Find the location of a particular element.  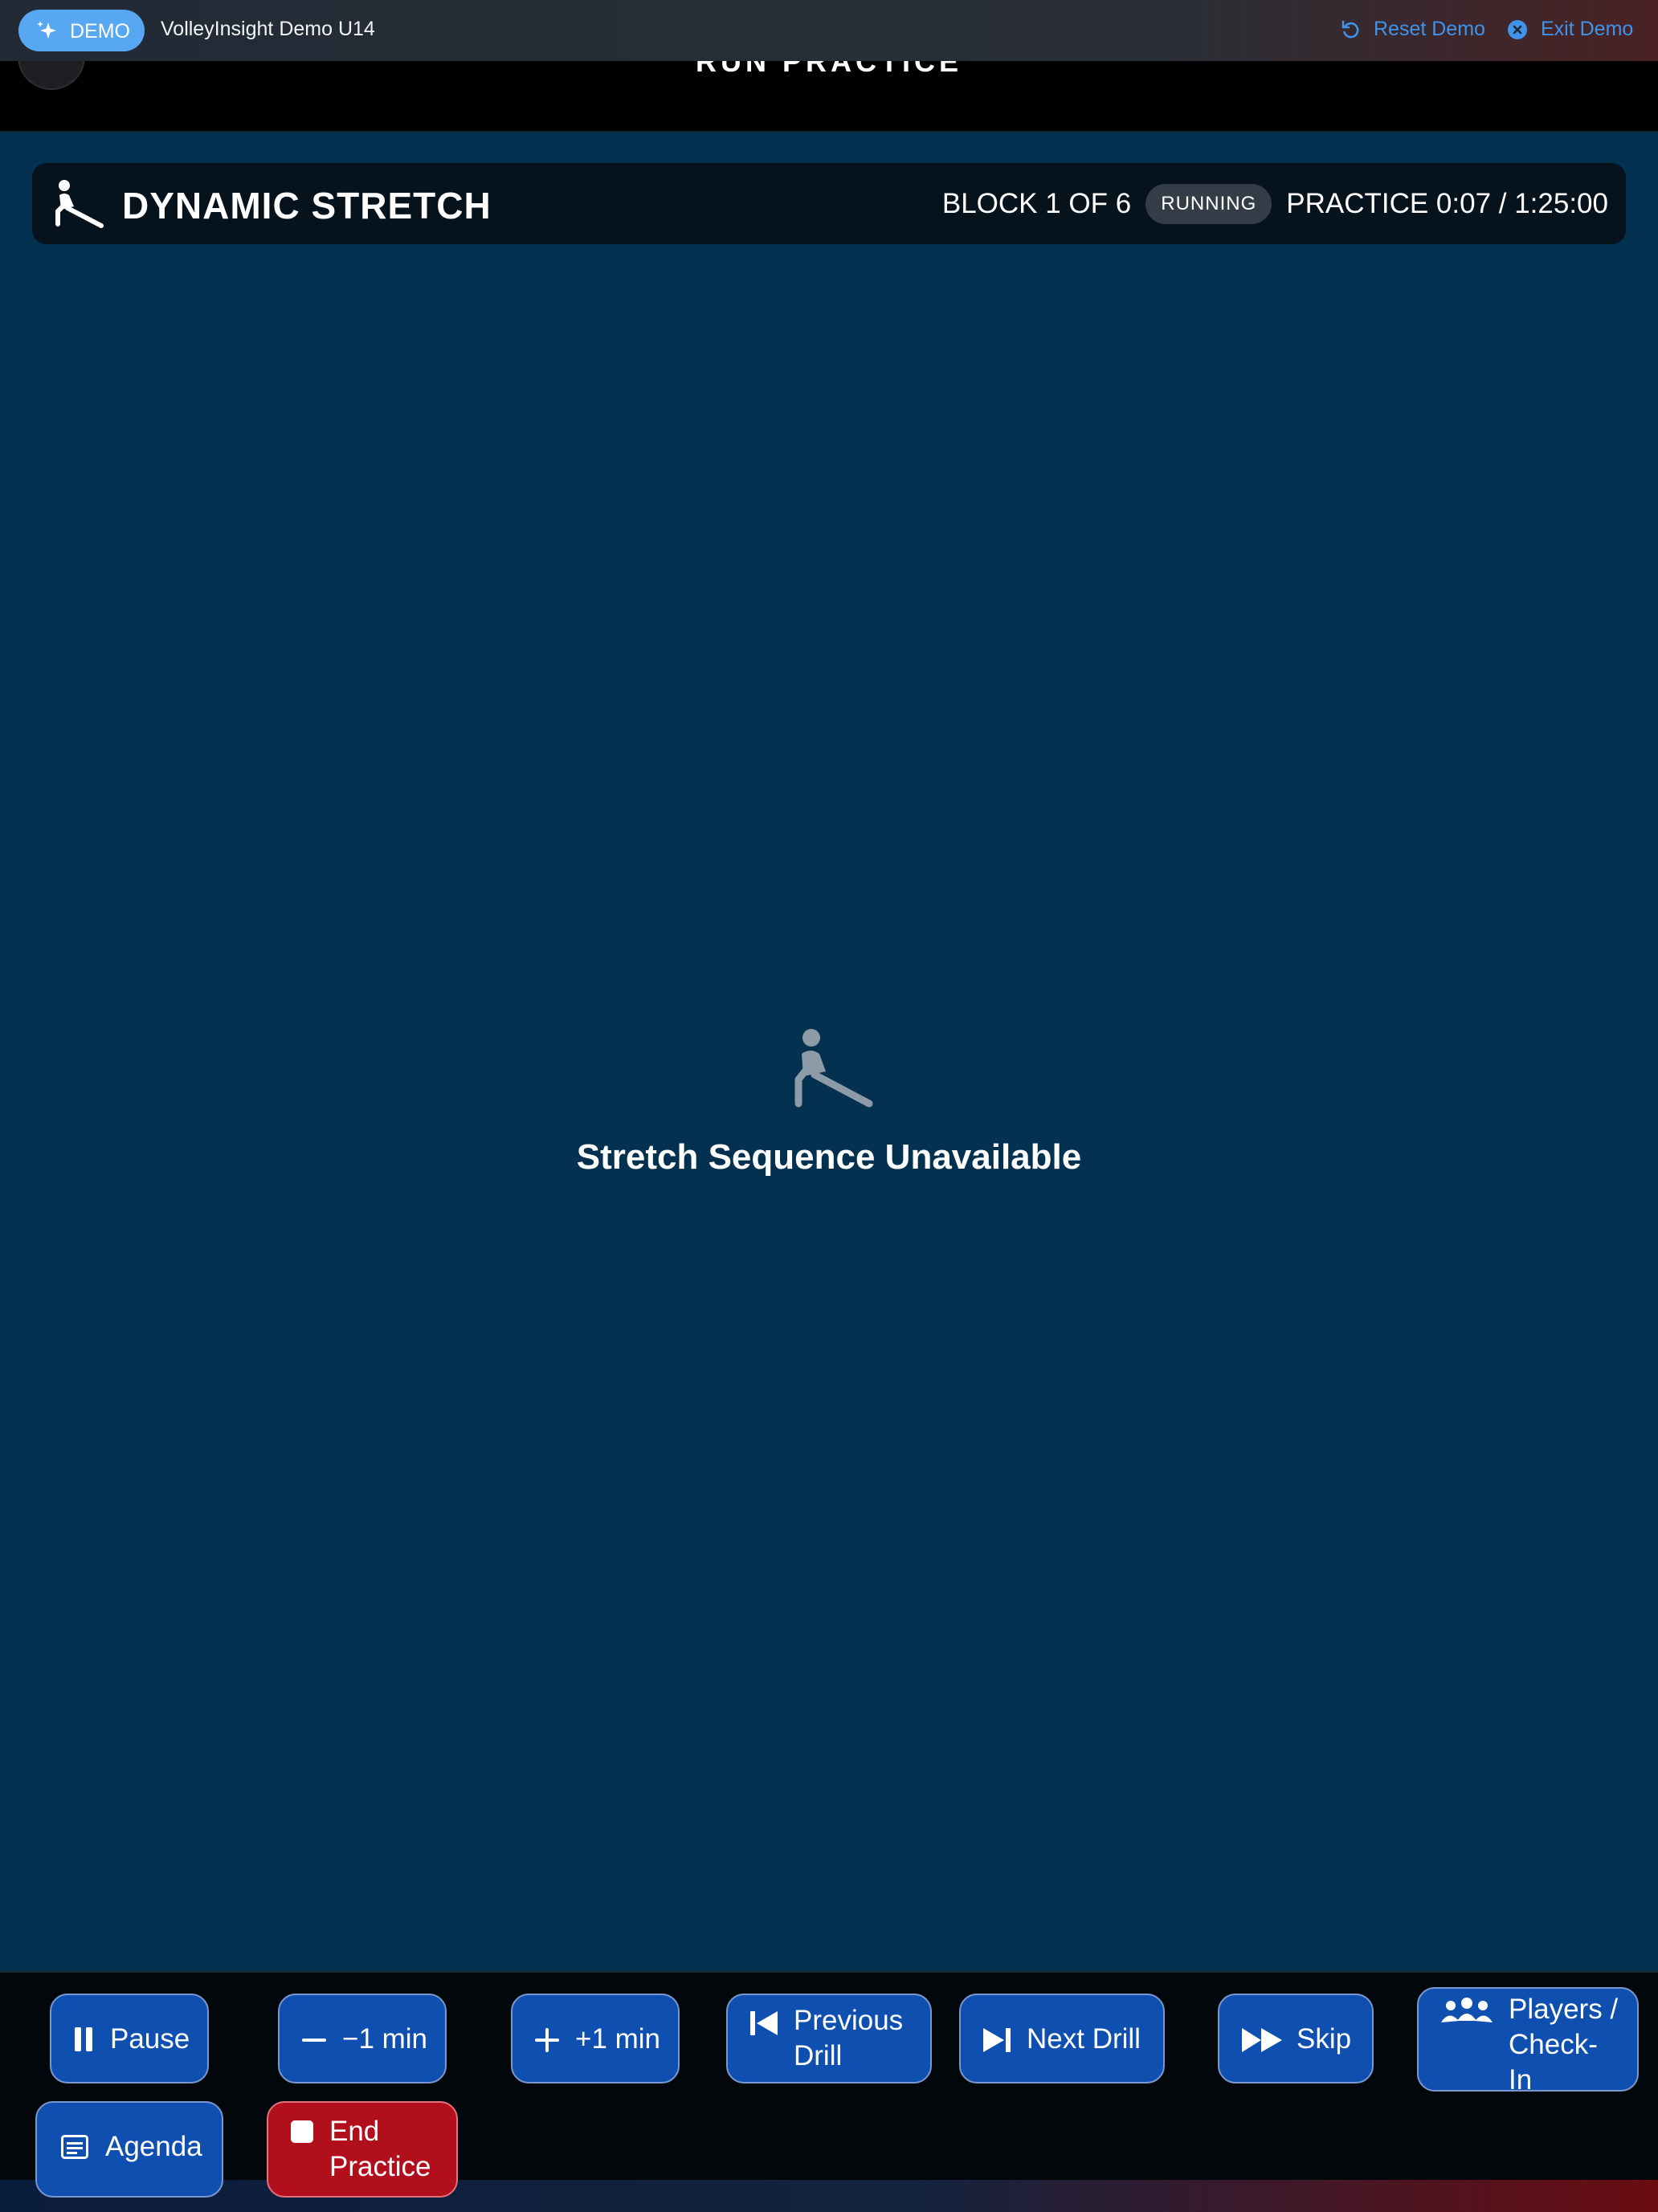

next-drill-label: Next Drill is located at coordinates (1084, 2039).